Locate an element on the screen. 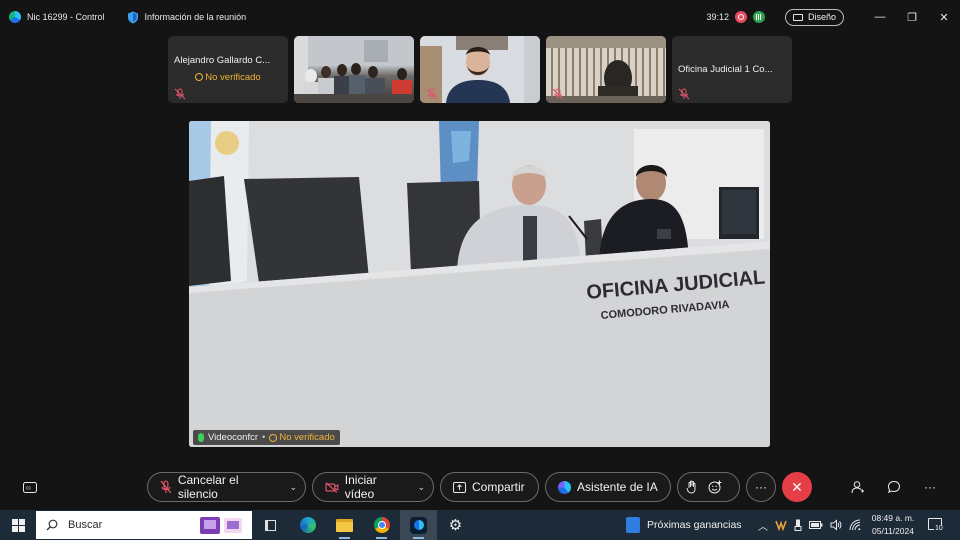 This screenshot has width=960, height=540. meeting-timer: 39:12 is located at coordinates (717, 17).